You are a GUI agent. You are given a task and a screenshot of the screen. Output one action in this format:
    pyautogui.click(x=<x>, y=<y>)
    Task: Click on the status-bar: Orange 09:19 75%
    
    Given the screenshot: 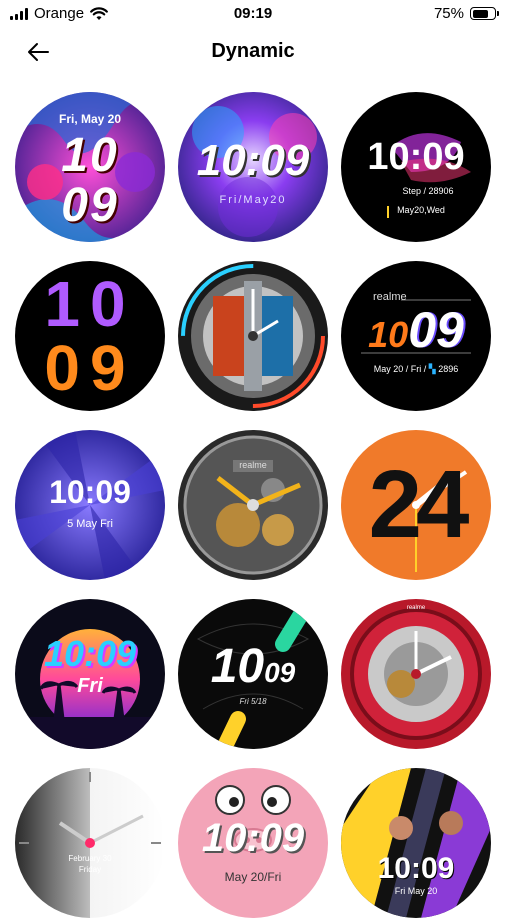 What is the action you would take?
    pyautogui.click(x=253, y=14)
    